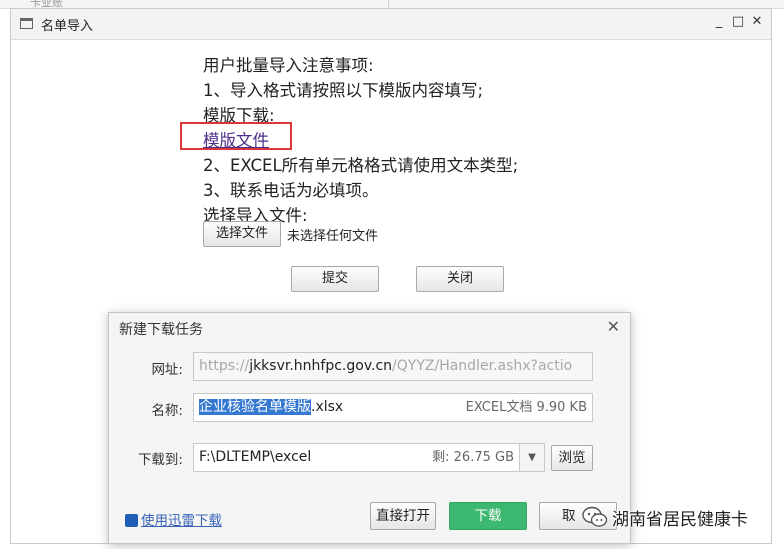  I want to click on template-link-highlight-box, so click(236, 136).